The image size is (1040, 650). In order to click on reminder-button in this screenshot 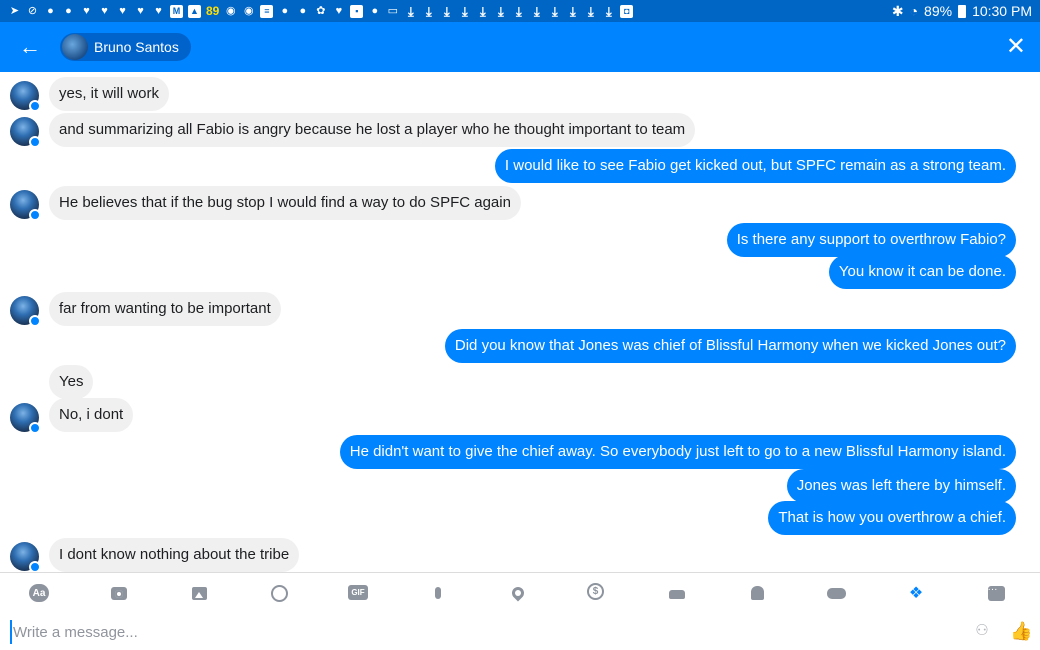, I will do `click(757, 593)`.